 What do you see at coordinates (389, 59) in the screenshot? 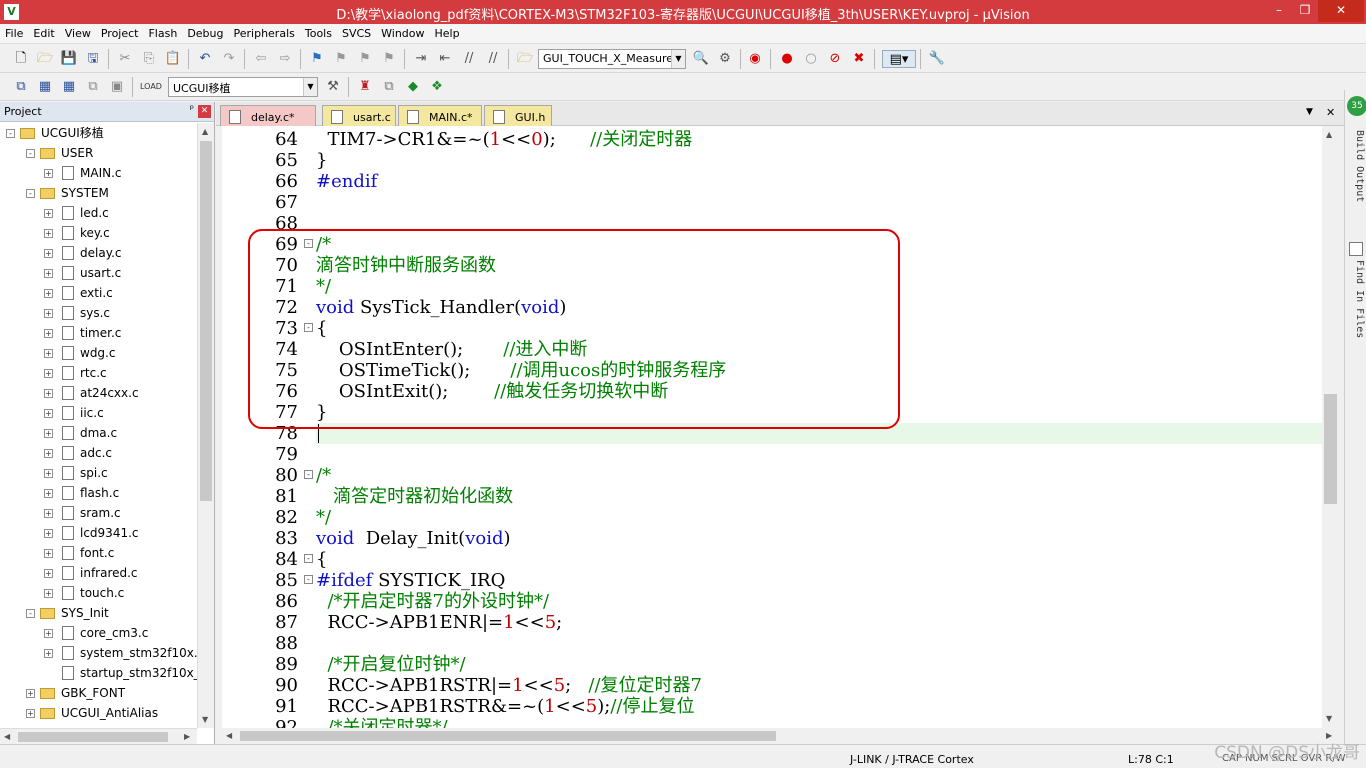
I see `clear-bookmarks-icon: ⚑` at bounding box center [389, 59].